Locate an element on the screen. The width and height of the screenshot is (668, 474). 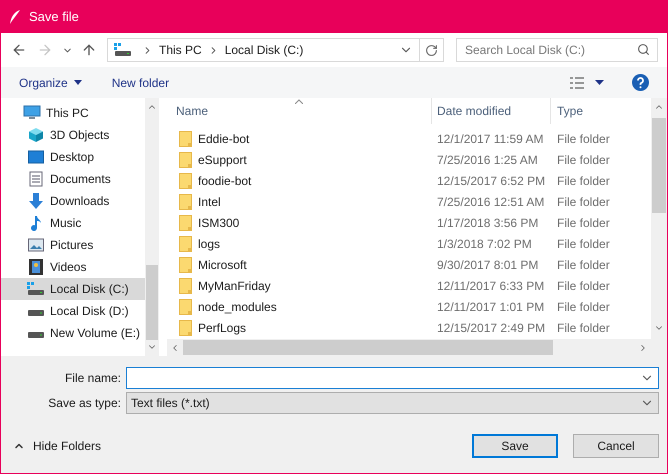
date-cell-text: 1/17/2018 3:56 PM is located at coordinates (488, 223).